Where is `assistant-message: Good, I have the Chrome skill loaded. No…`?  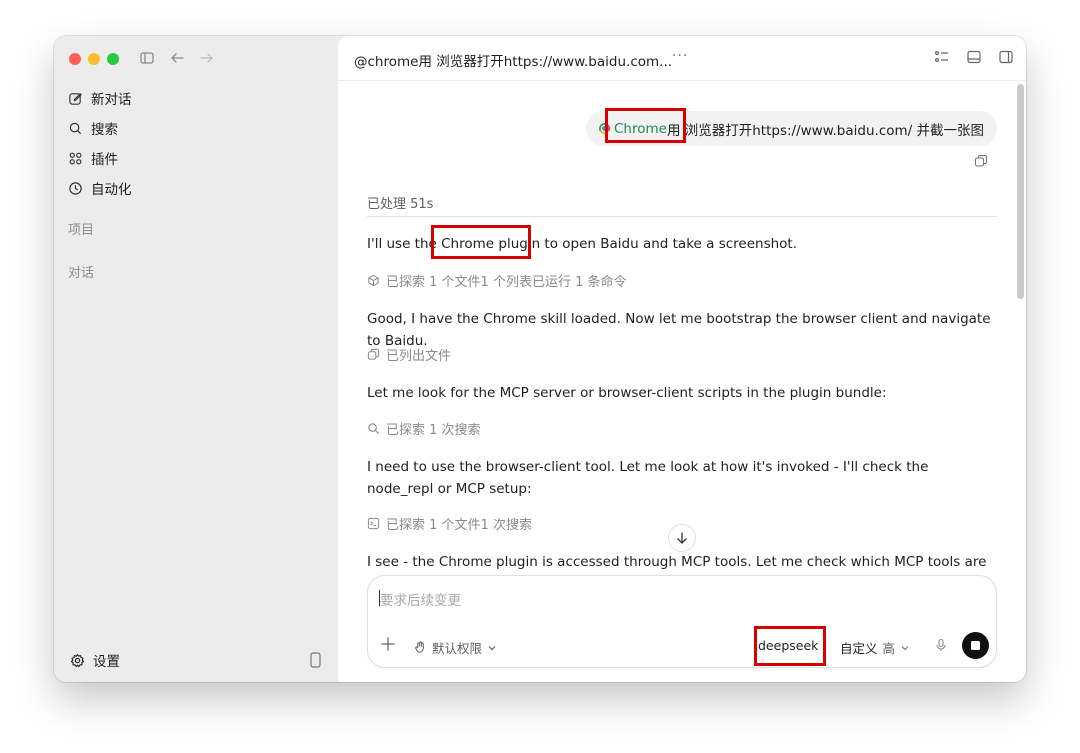 assistant-message: Good, I have the Chrome skill loaded. No… is located at coordinates (679, 330).